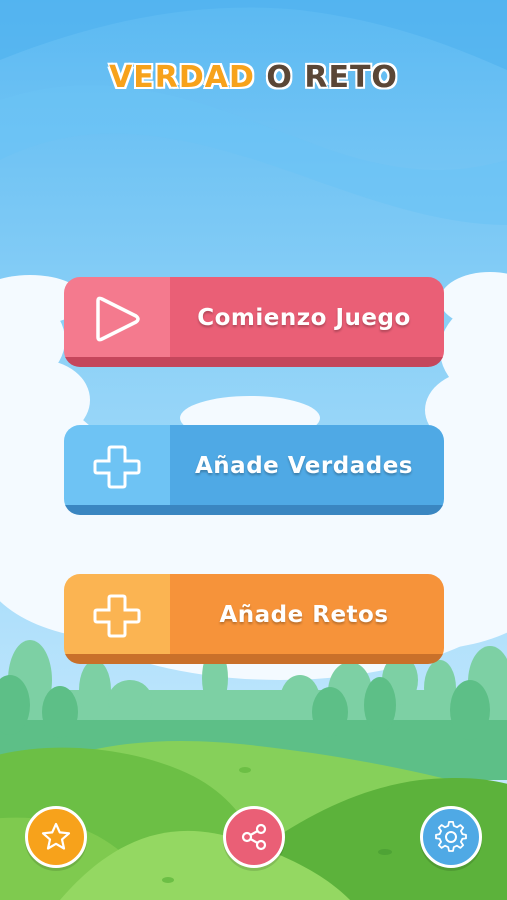 This screenshot has height=900, width=507. I want to click on share-button, so click(254, 837).